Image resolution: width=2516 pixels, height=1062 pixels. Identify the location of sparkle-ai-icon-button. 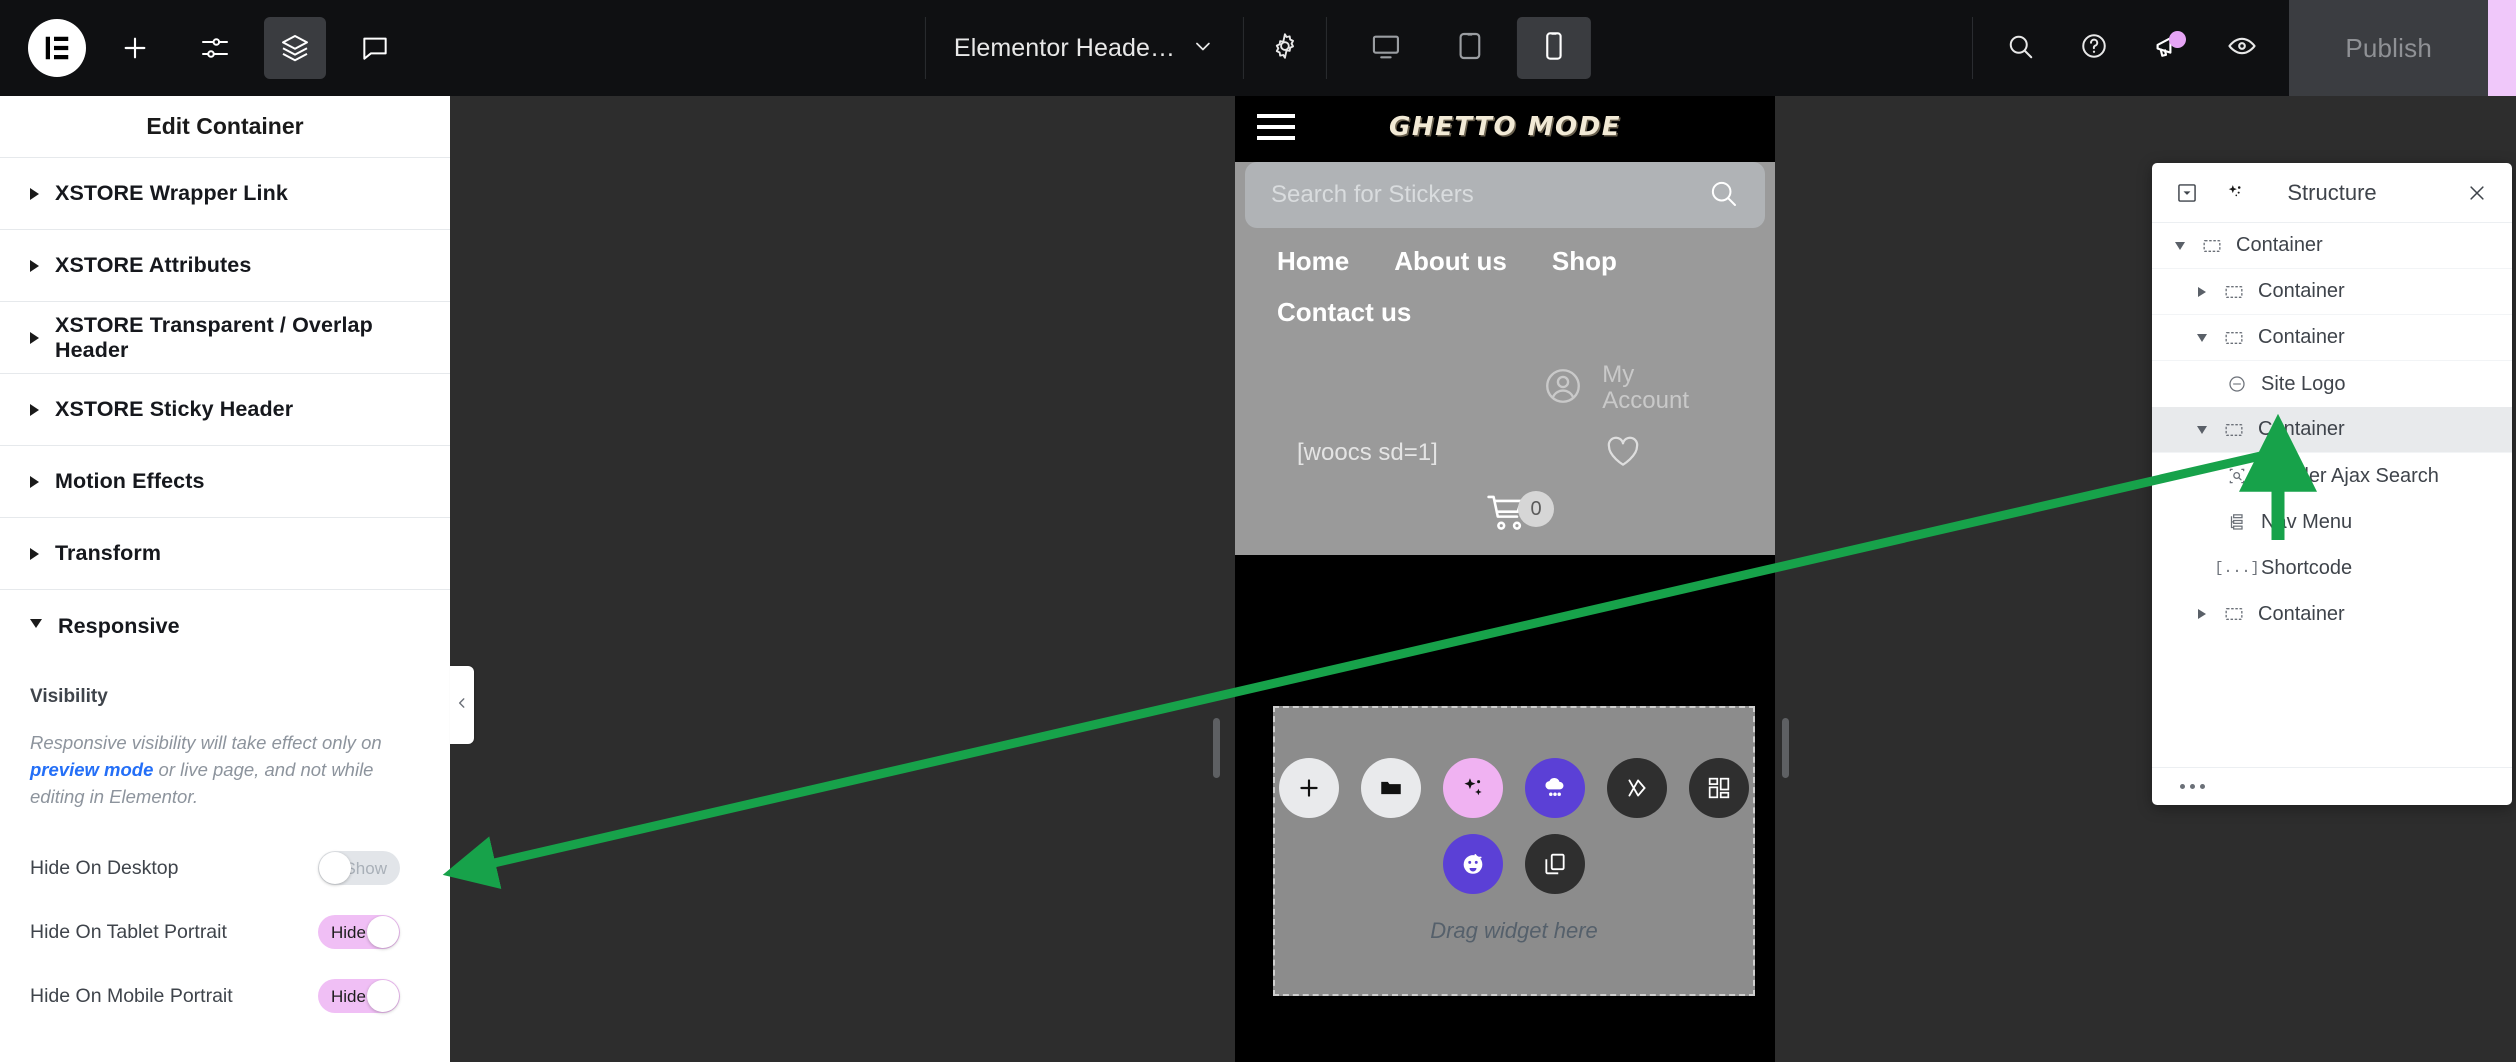
(1473, 788).